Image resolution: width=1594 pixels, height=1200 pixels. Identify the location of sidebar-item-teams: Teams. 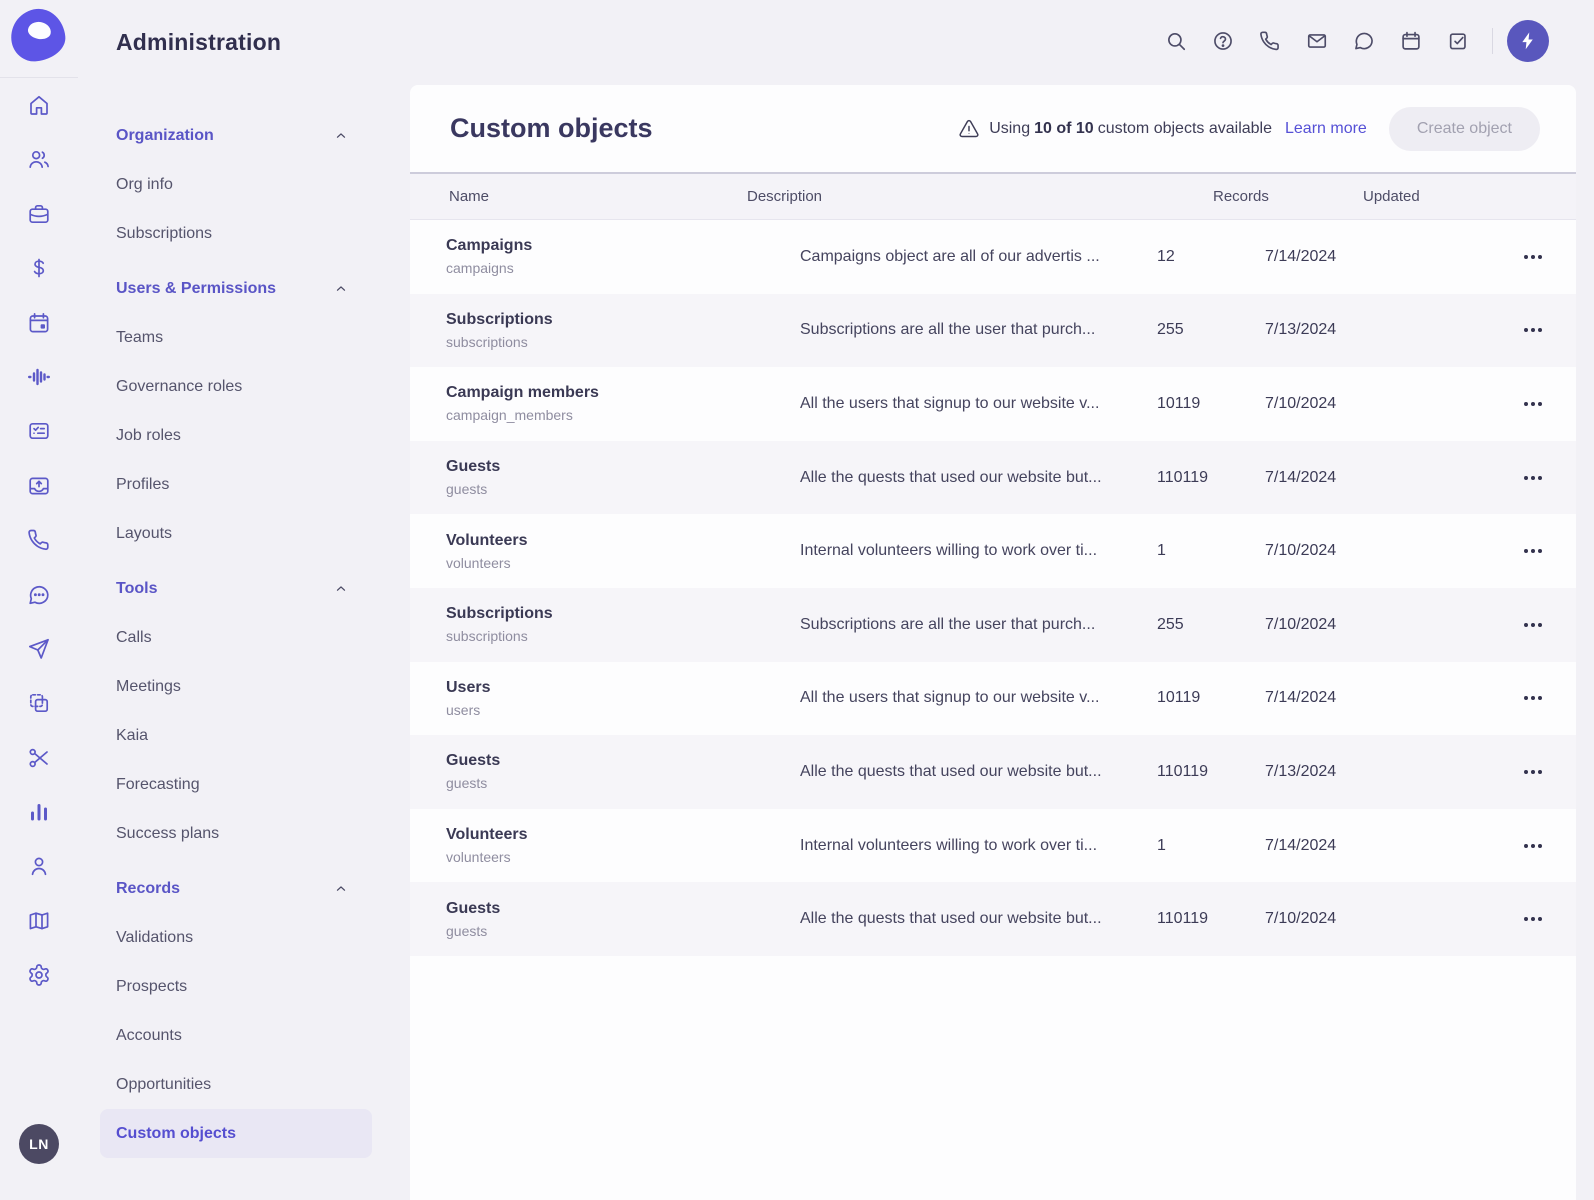
(236, 337).